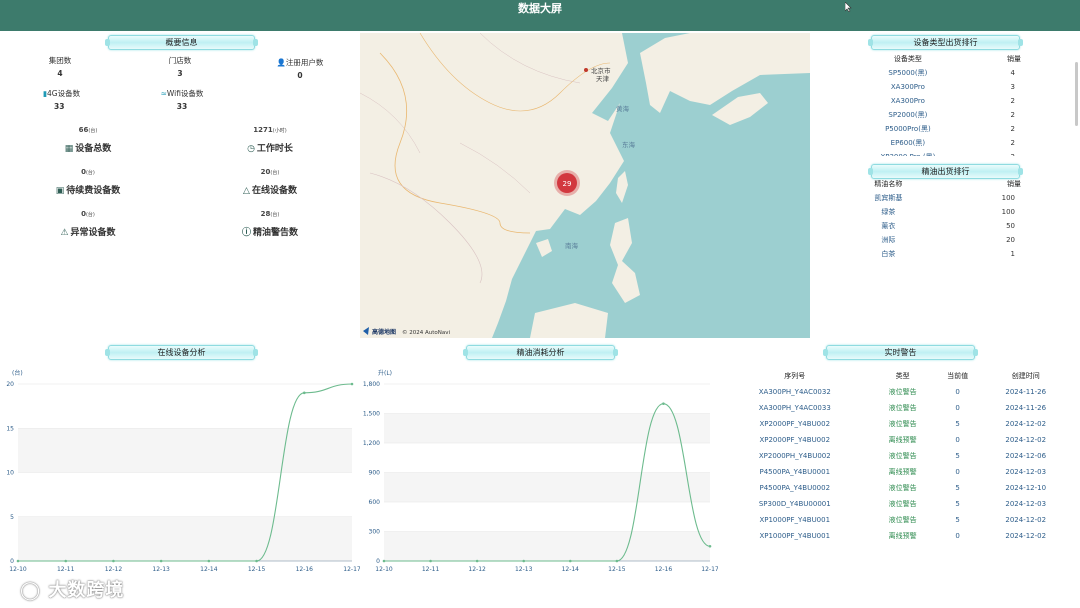 The image size is (1080, 608). Describe the element at coordinates (12, 517) in the screenshot. I see `y-tick-label: 5` at that location.